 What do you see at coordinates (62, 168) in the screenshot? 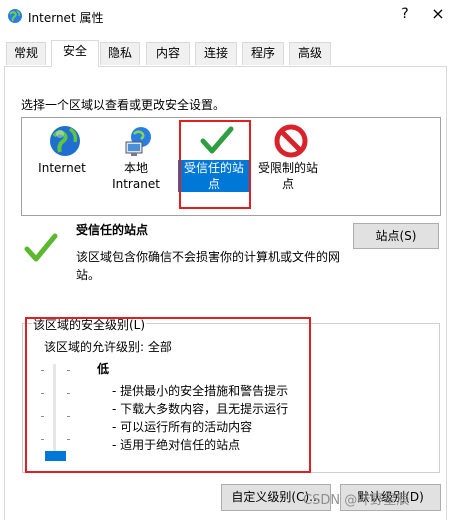
I see `zone-label: Internet` at bounding box center [62, 168].